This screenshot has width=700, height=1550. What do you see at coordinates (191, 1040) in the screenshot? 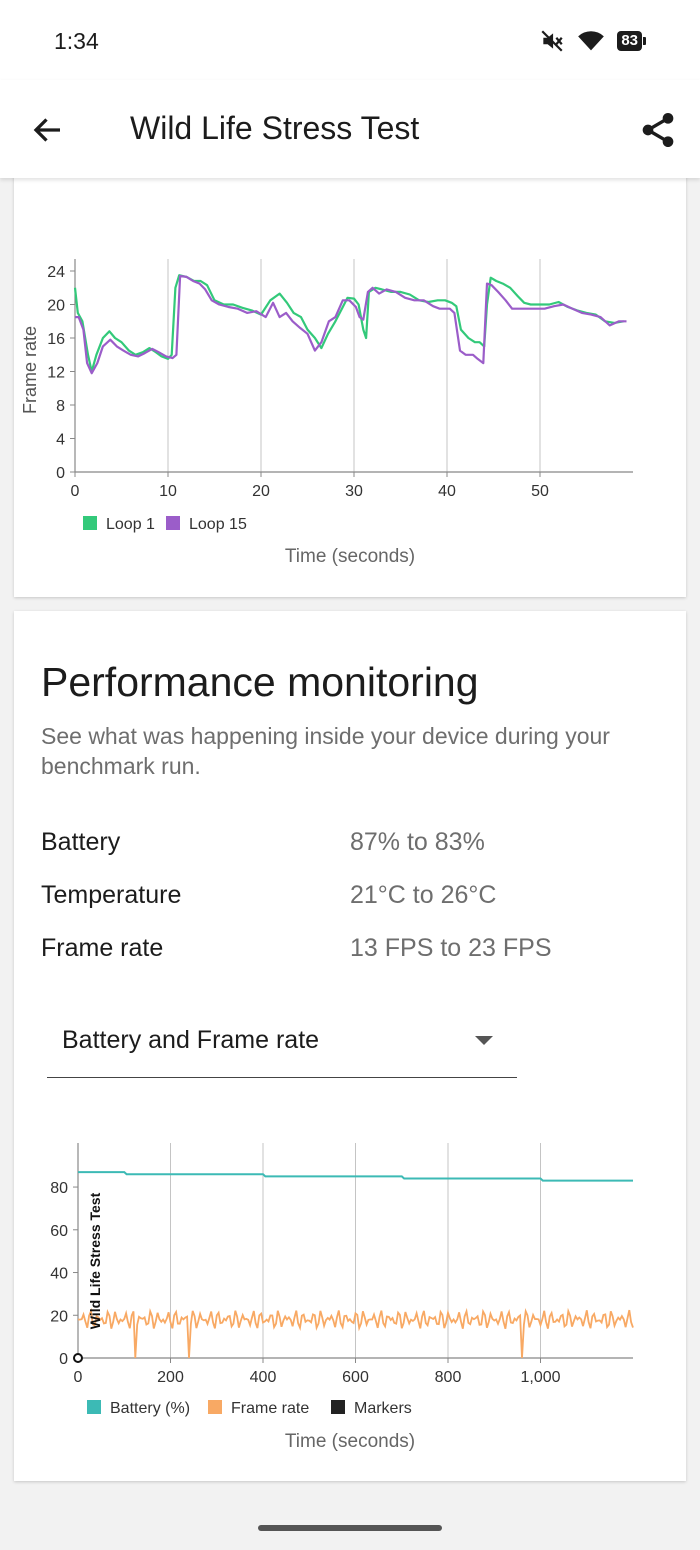
I see `dropdown-selected-label: Battery and Frame rate` at bounding box center [191, 1040].